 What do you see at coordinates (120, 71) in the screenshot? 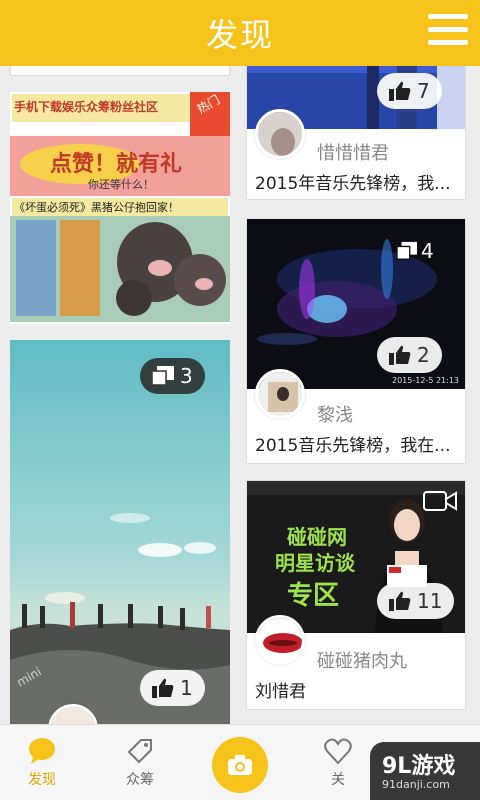
I see `feed-card-remnant` at bounding box center [120, 71].